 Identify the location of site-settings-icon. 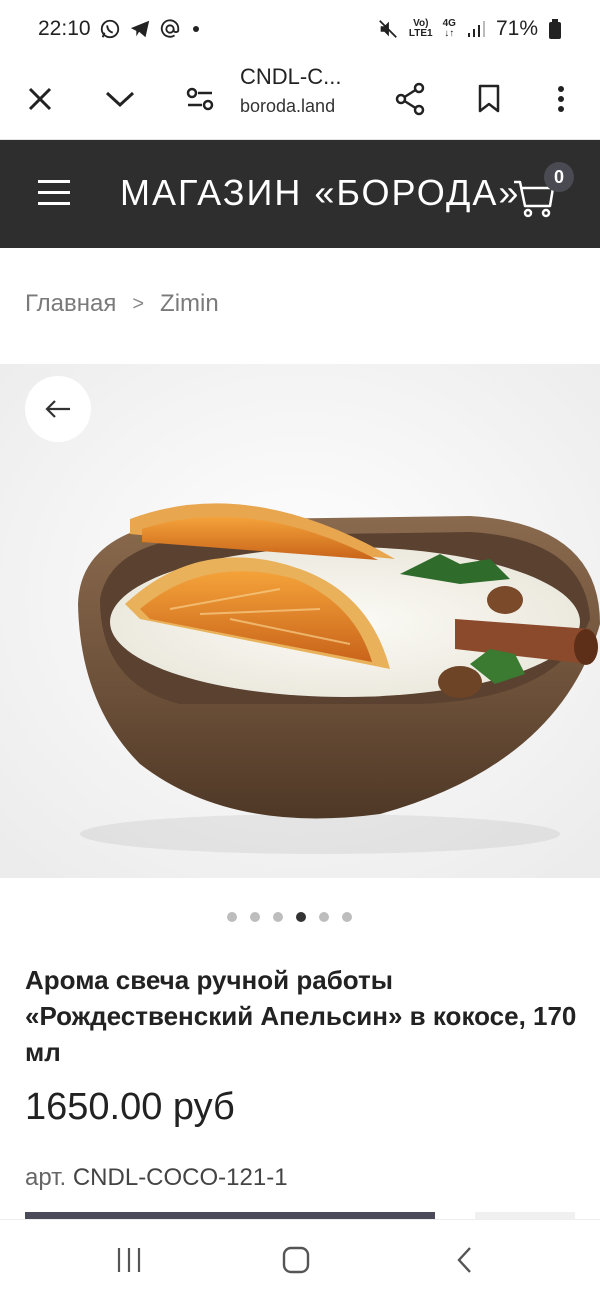
(200, 99).